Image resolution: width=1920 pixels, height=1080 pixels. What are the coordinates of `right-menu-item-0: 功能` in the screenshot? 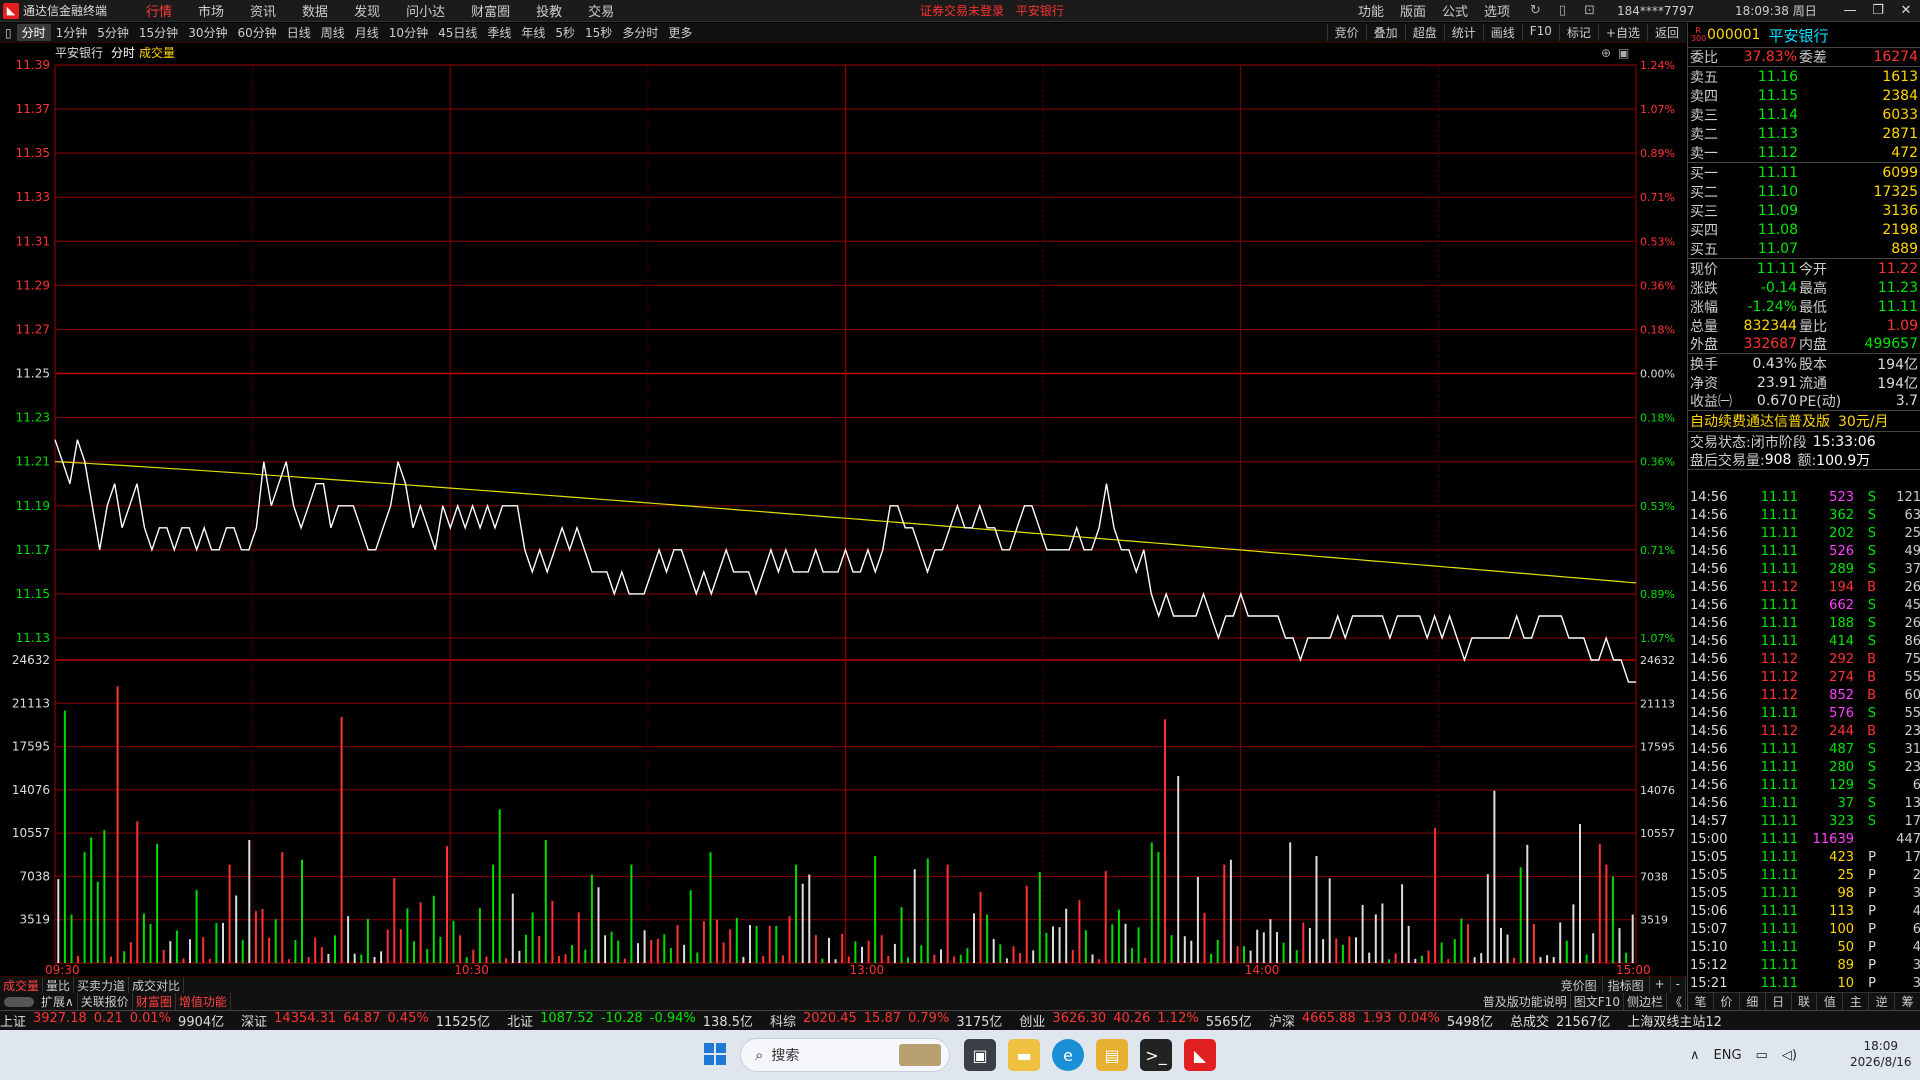 It's located at (1371, 10).